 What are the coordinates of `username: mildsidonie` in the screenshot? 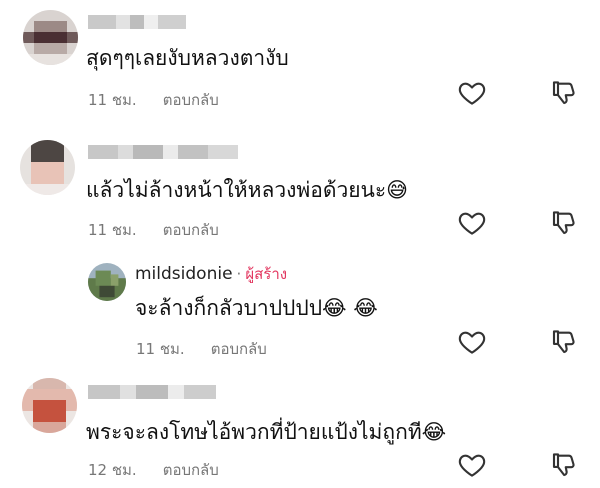 It's located at (184, 274).